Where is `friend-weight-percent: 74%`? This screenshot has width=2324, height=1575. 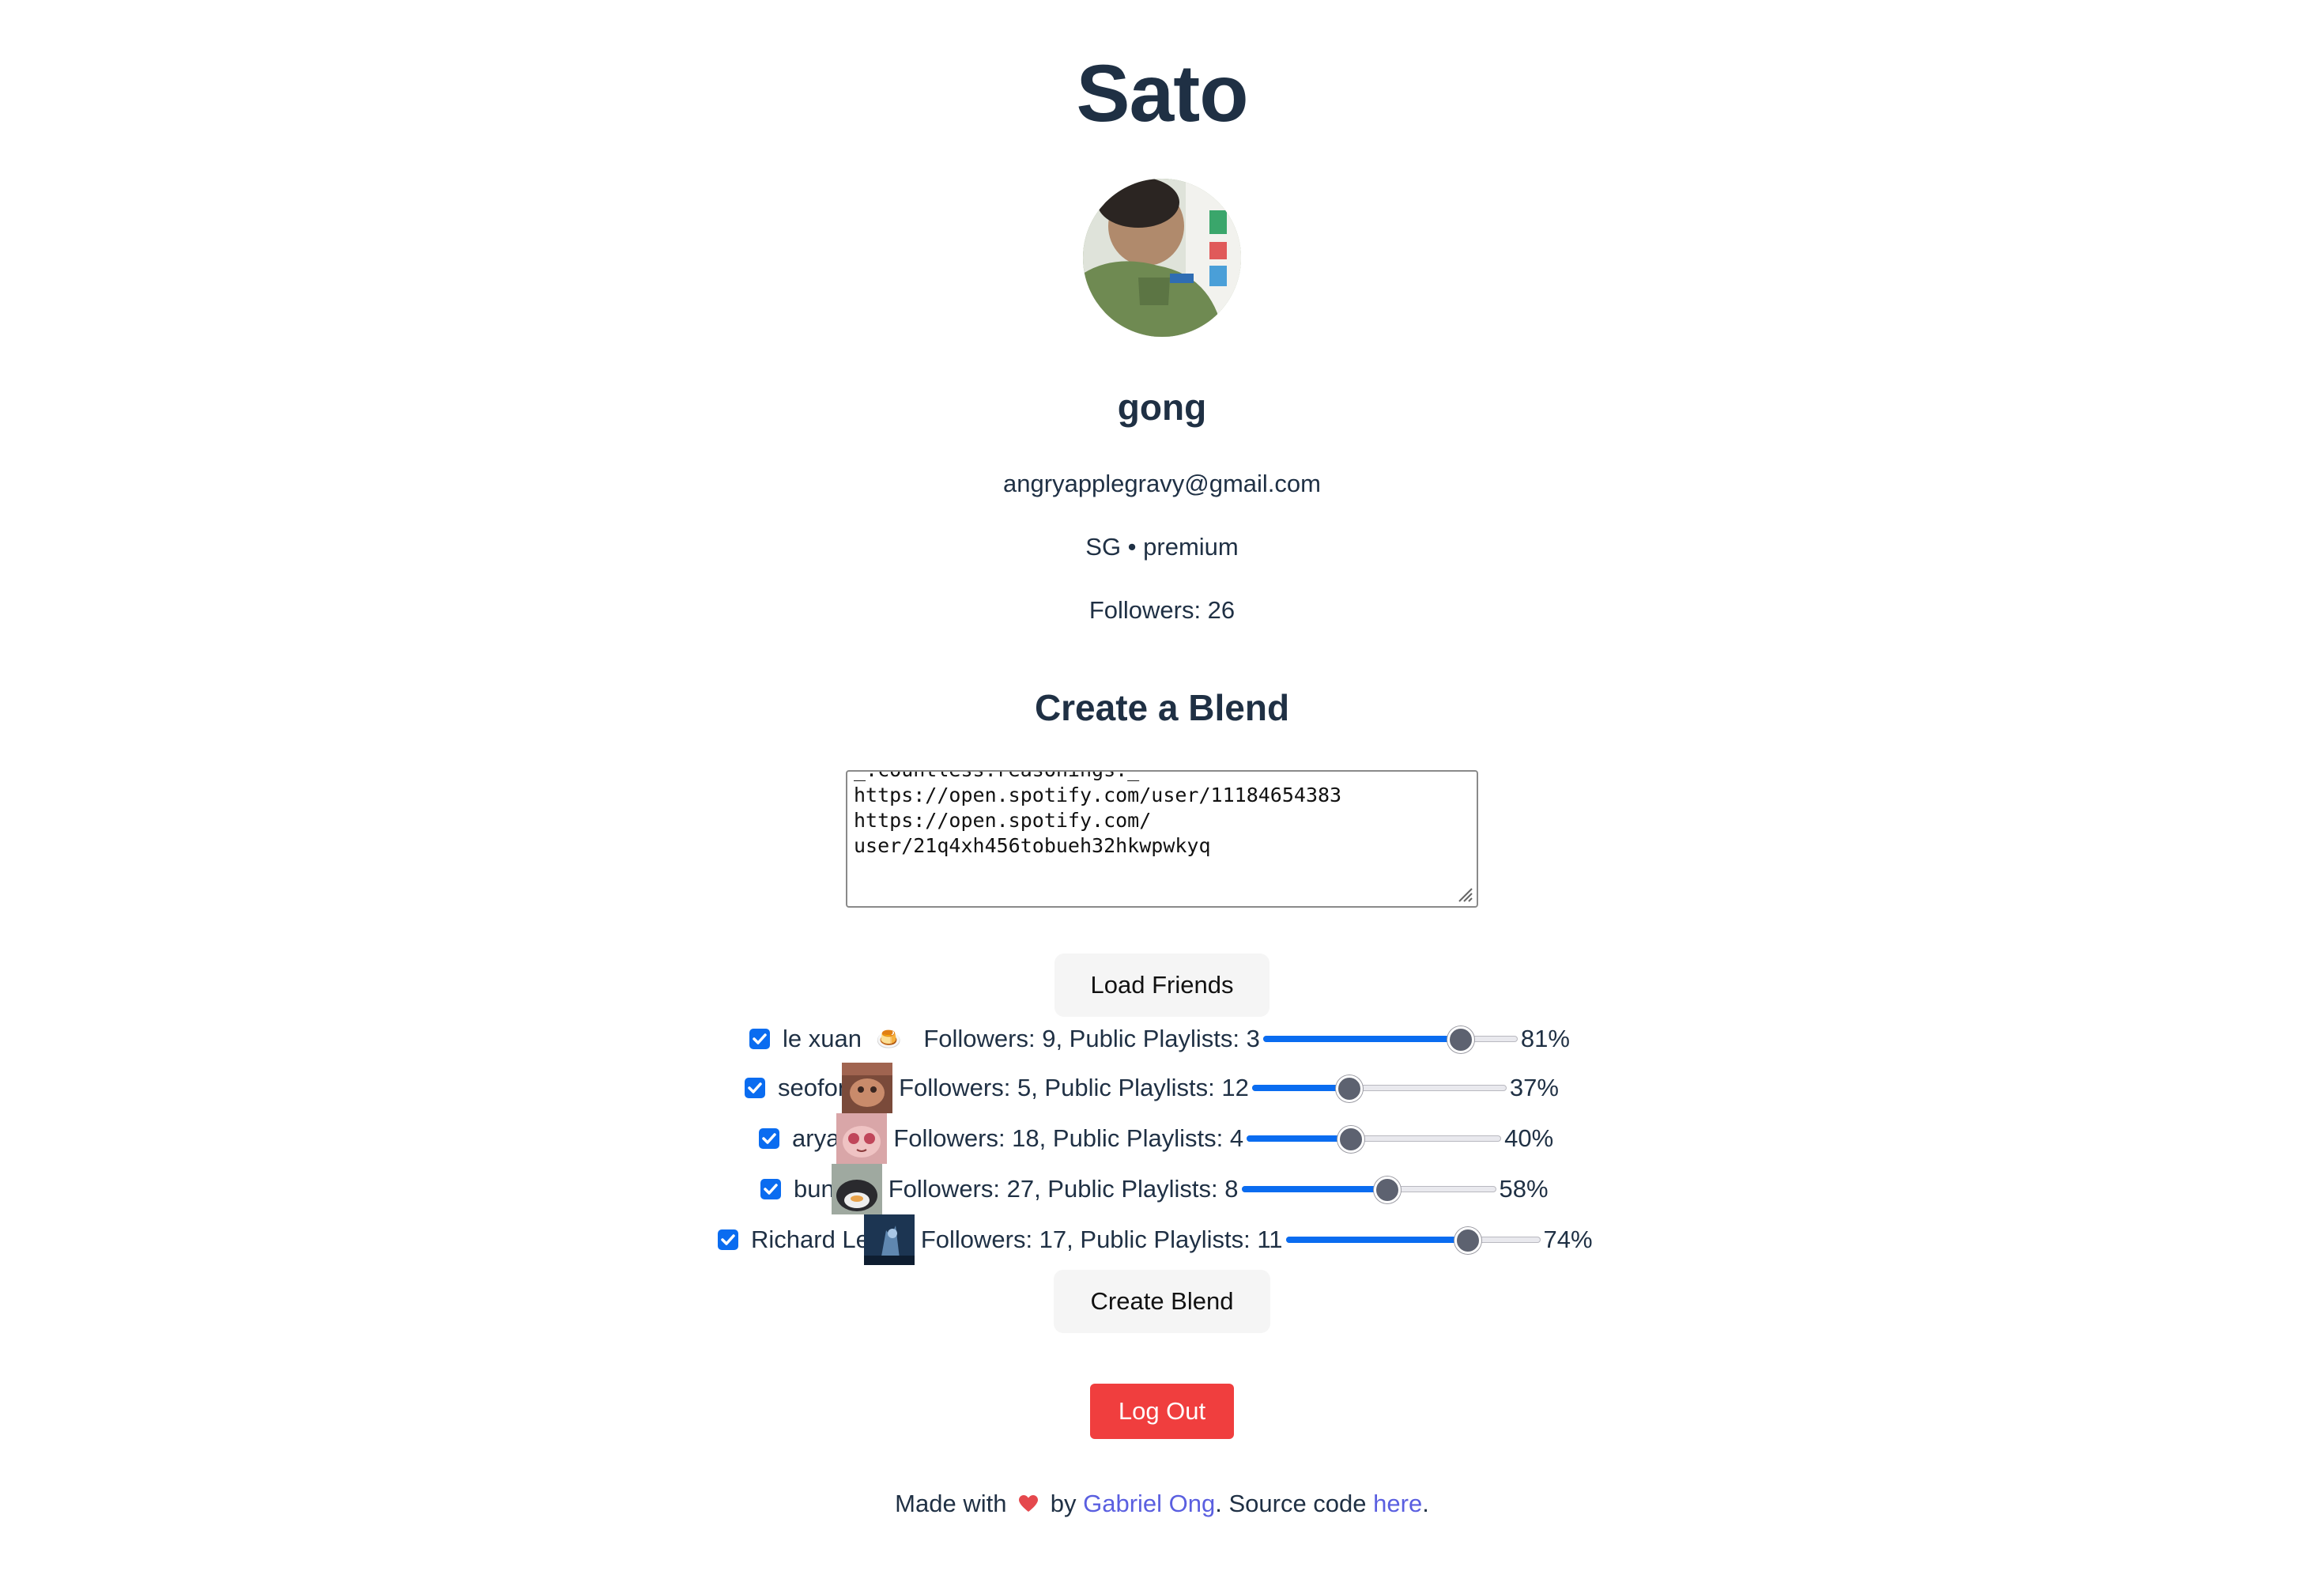 friend-weight-percent: 74% is located at coordinates (1568, 1239).